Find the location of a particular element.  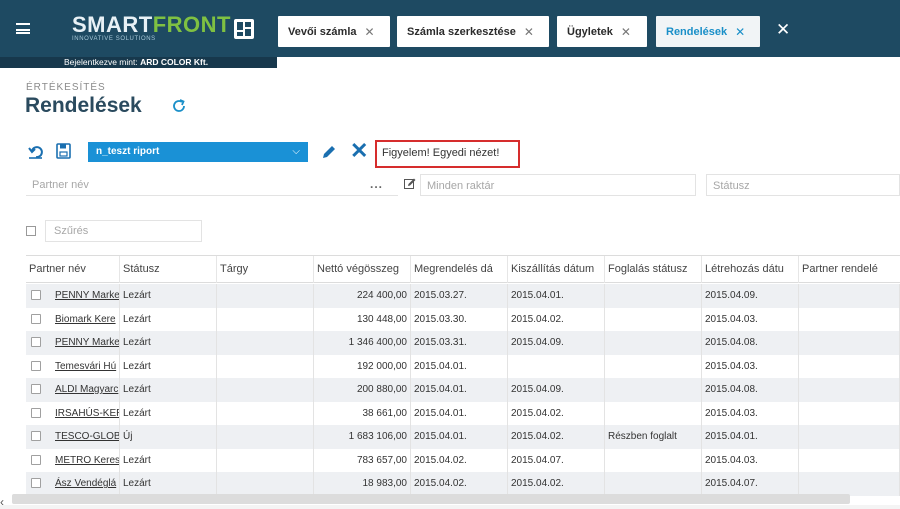

status-filter-select: Státusz is located at coordinates (803, 185).